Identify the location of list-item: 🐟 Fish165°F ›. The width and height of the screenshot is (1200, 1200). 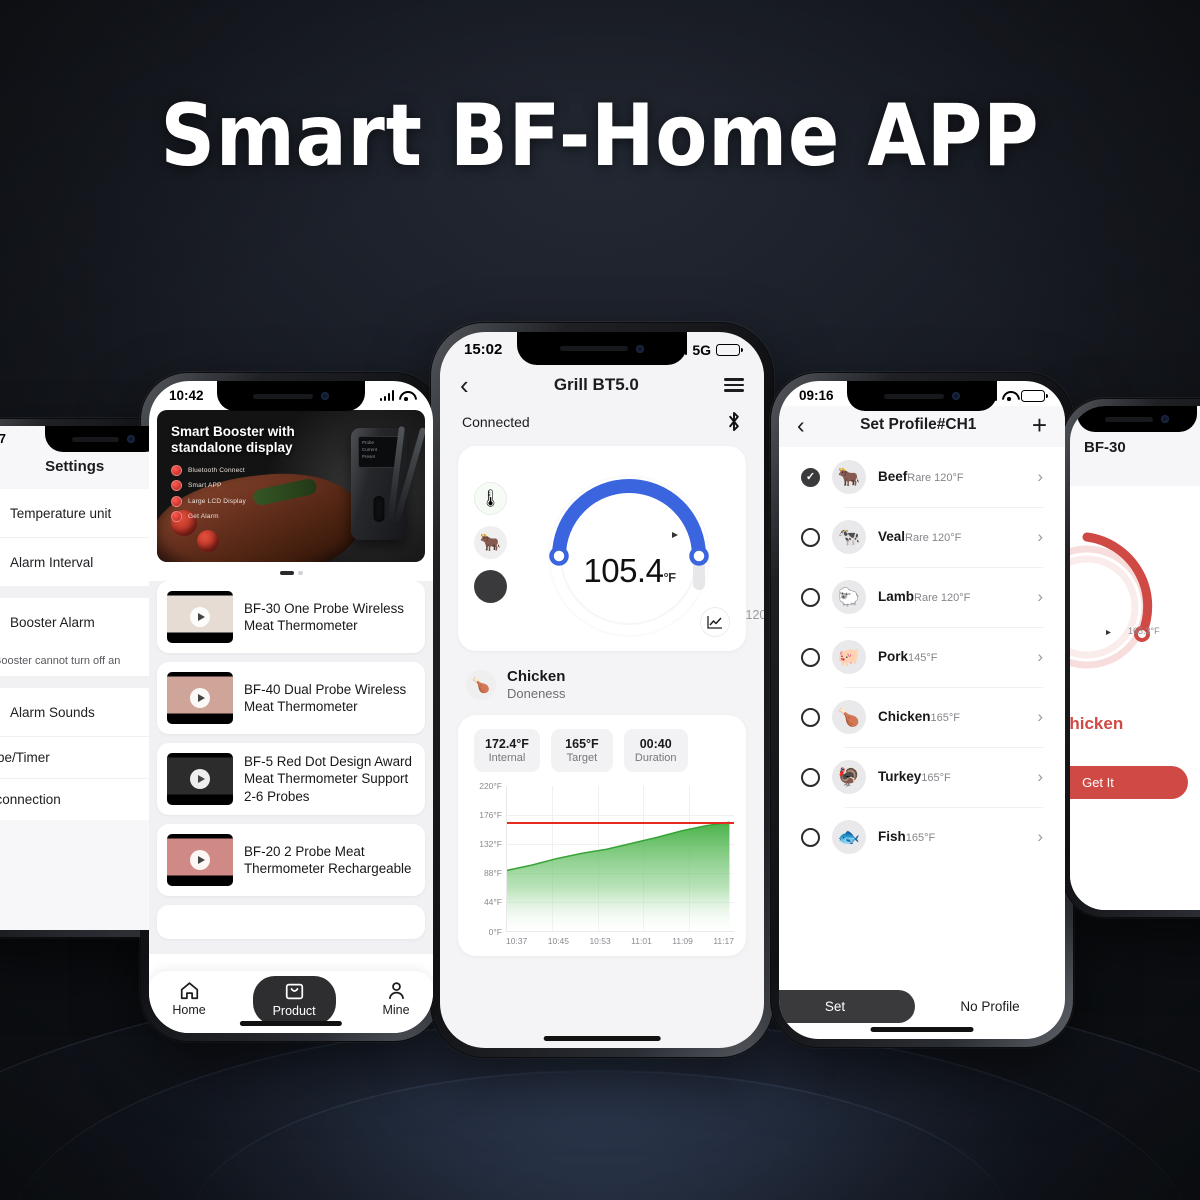
(922, 837).